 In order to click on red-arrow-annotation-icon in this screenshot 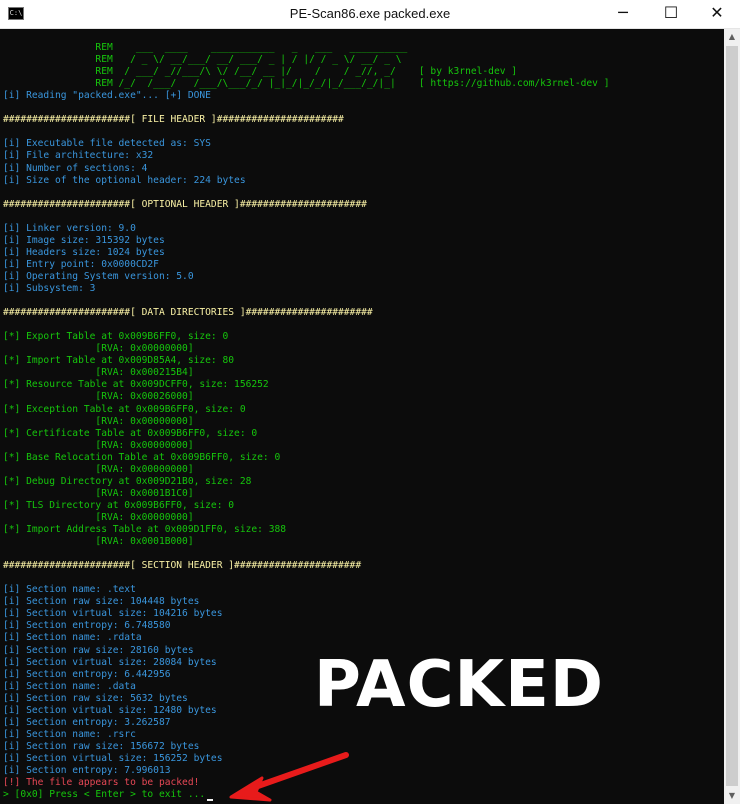, I will do `click(289, 777)`.